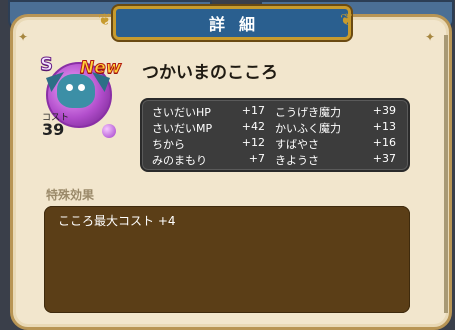 The width and height of the screenshot is (455, 330). What do you see at coordinates (179, 160) in the screenshot?
I see `stat-label: みのまもり` at bounding box center [179, 160].